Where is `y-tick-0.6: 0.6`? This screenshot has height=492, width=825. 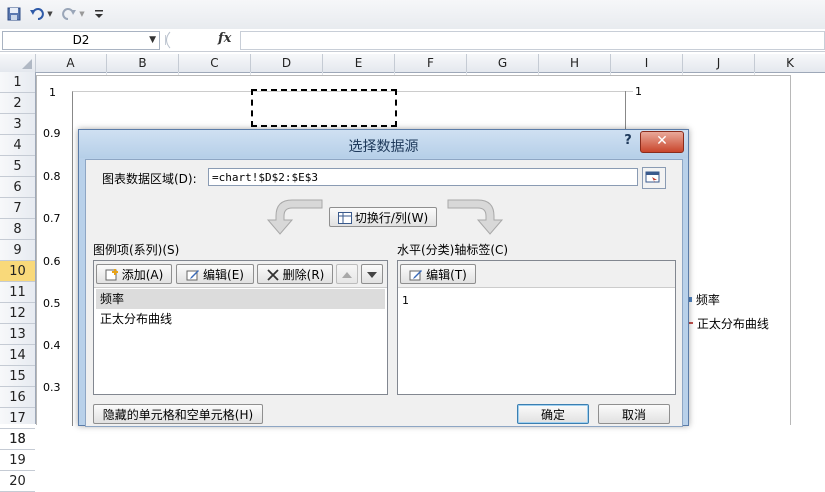 y-tick-0.6: 0.6 is located at coordinates (52, 261).